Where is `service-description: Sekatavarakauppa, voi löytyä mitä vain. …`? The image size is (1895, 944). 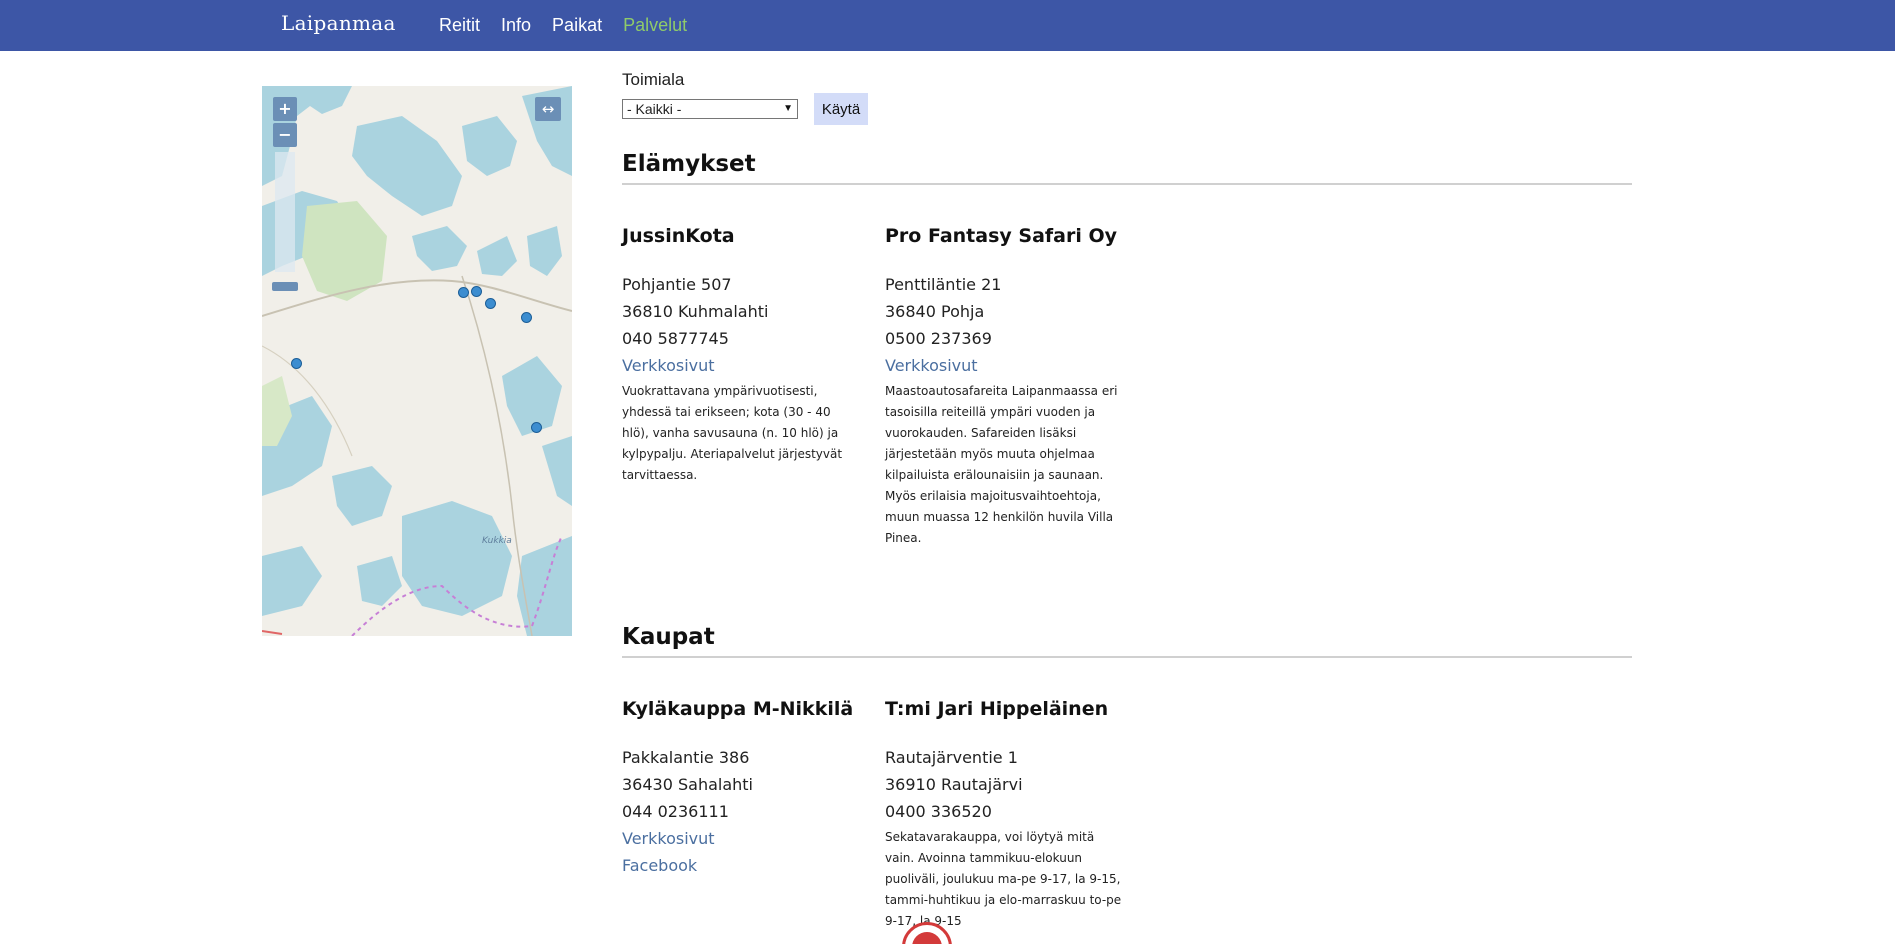 service-description: Sekatavarakauppa, voi löytyä mitä vain. … is located at coordinates (1003, 879).